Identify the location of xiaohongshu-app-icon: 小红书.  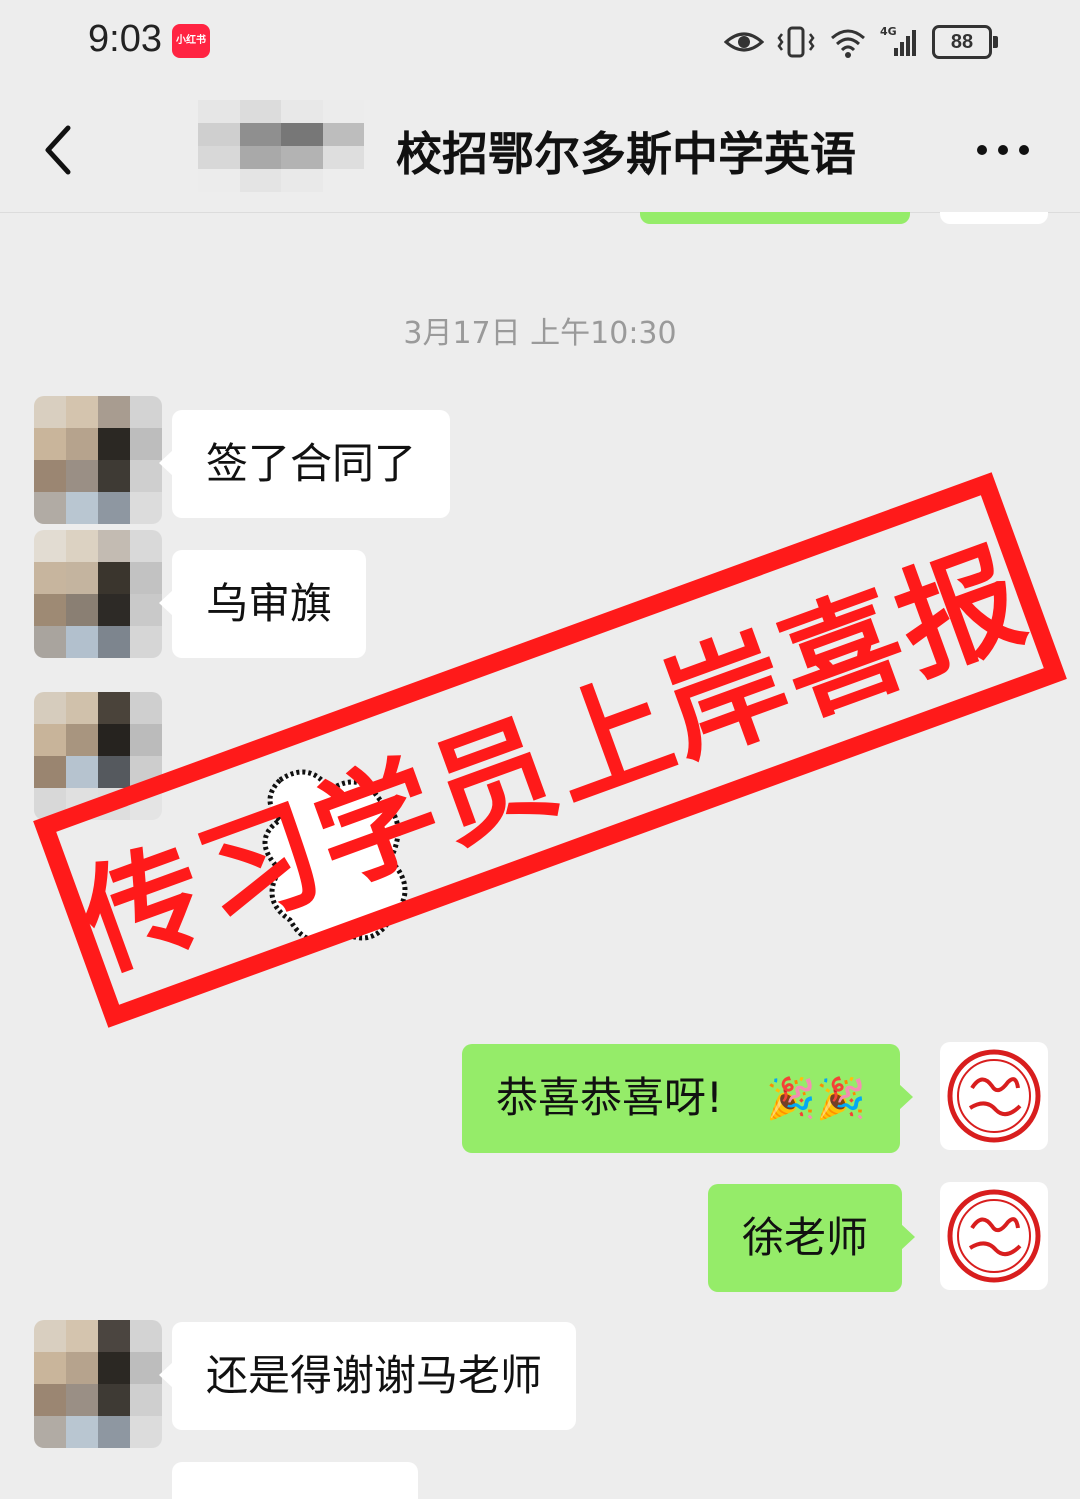
(191, 41).